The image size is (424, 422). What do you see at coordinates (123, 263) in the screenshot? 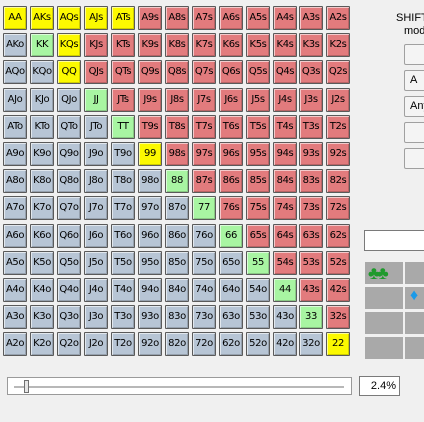
I see `hand-cell: T5o` at bounding box center [123, 263].